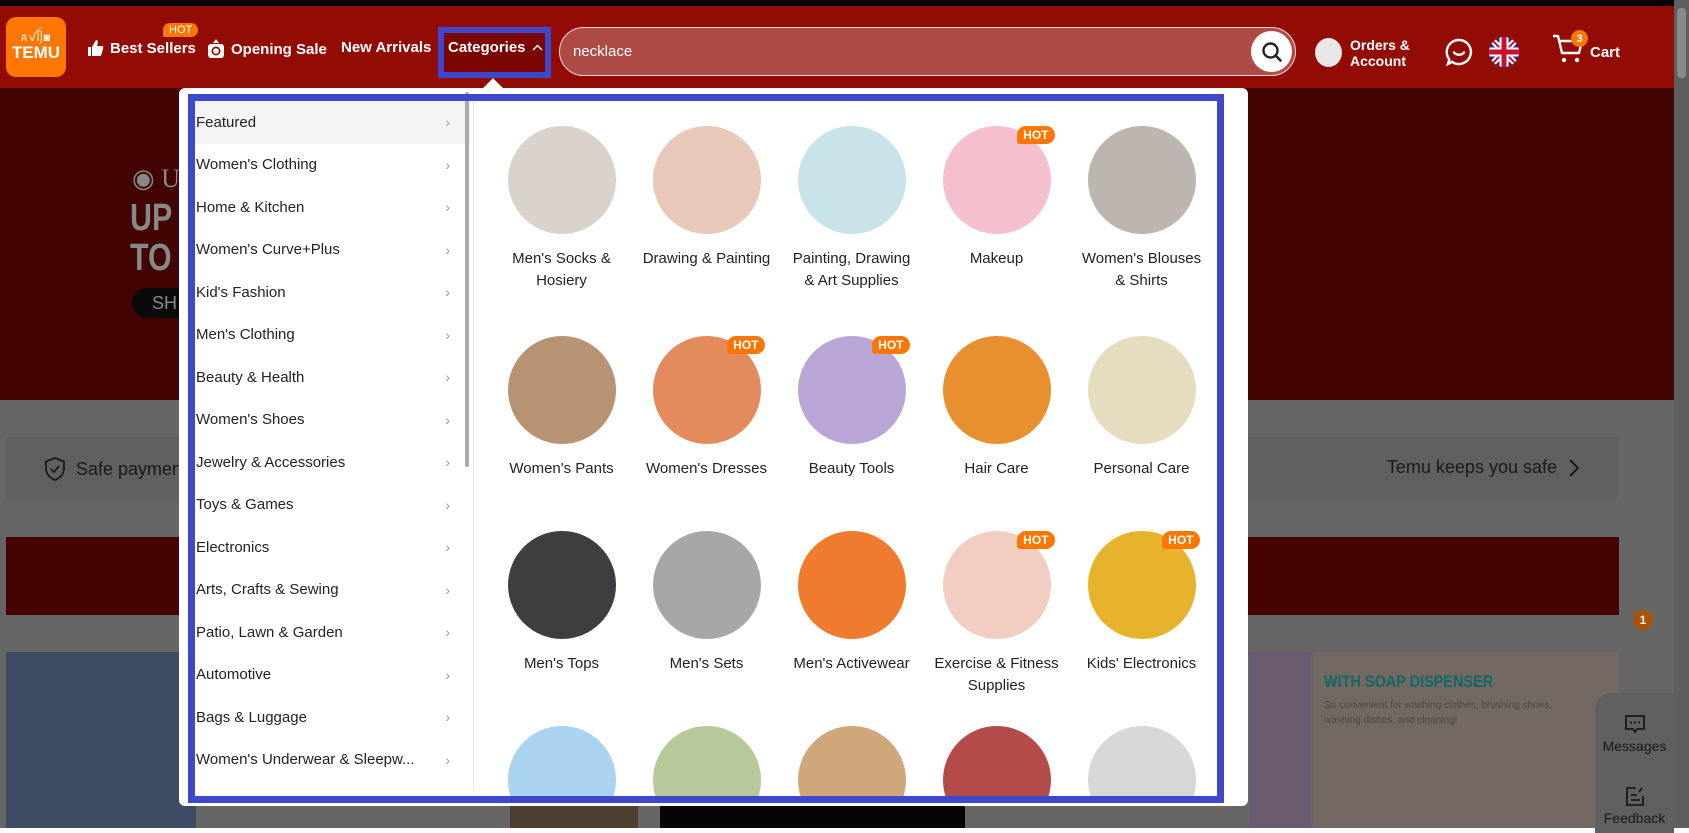 This screenshot has width=1689, height=833. Describe the element at coordinates (561, 603) in the screenshot. I see `subcategory-tile: Men's Tops` at that location.